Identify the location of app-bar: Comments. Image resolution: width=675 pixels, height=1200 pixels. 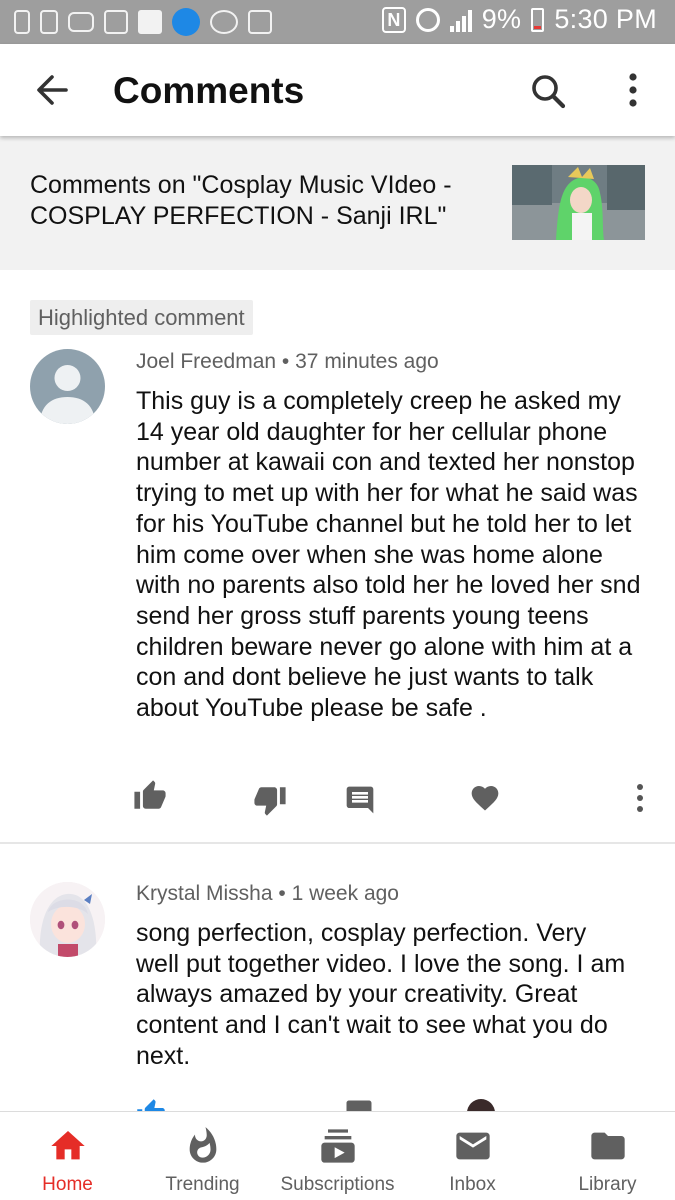
(337, 90).